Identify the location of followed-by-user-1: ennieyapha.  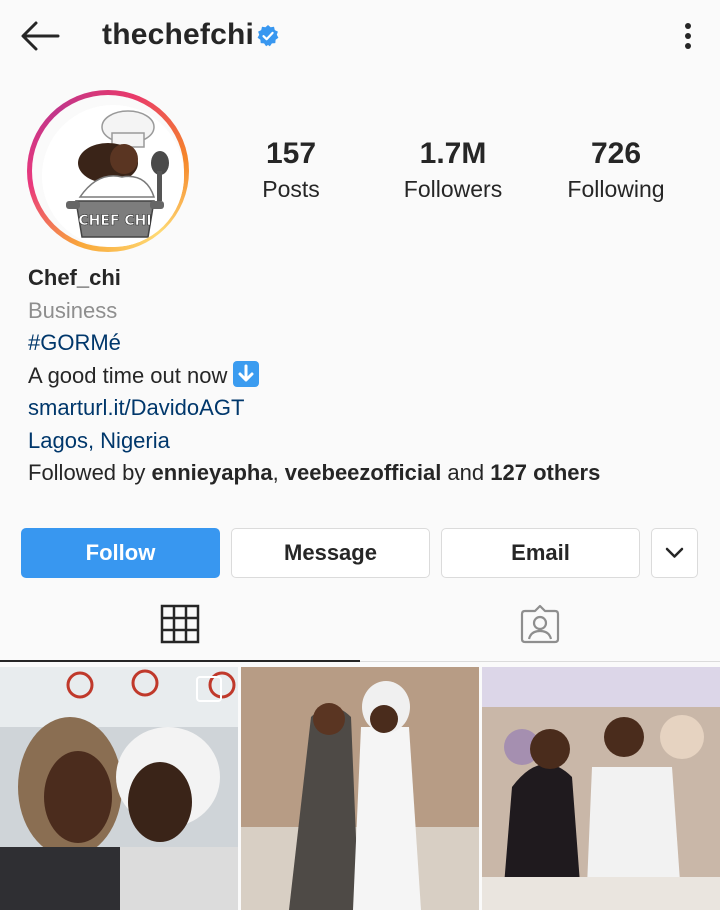
(212, 472).